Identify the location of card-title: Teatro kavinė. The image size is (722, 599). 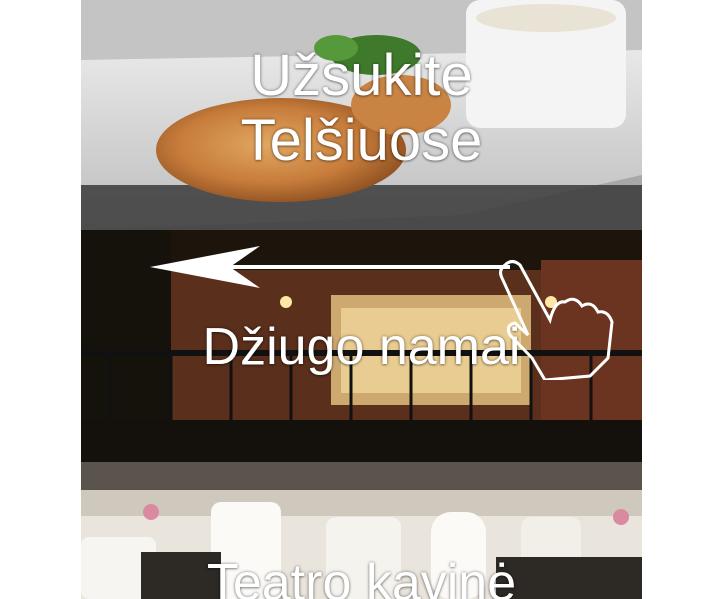
(361, 576).